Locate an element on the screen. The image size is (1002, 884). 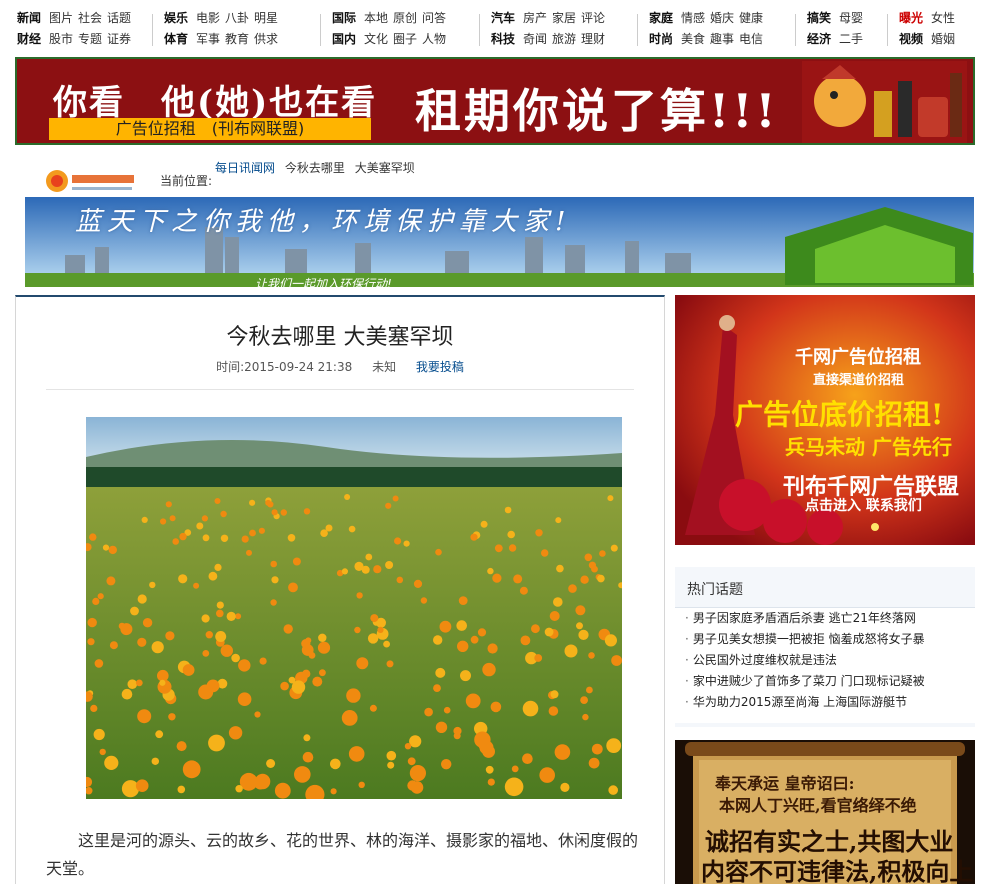
nav-link: 婚姻 is located at coordinates (943, 39).